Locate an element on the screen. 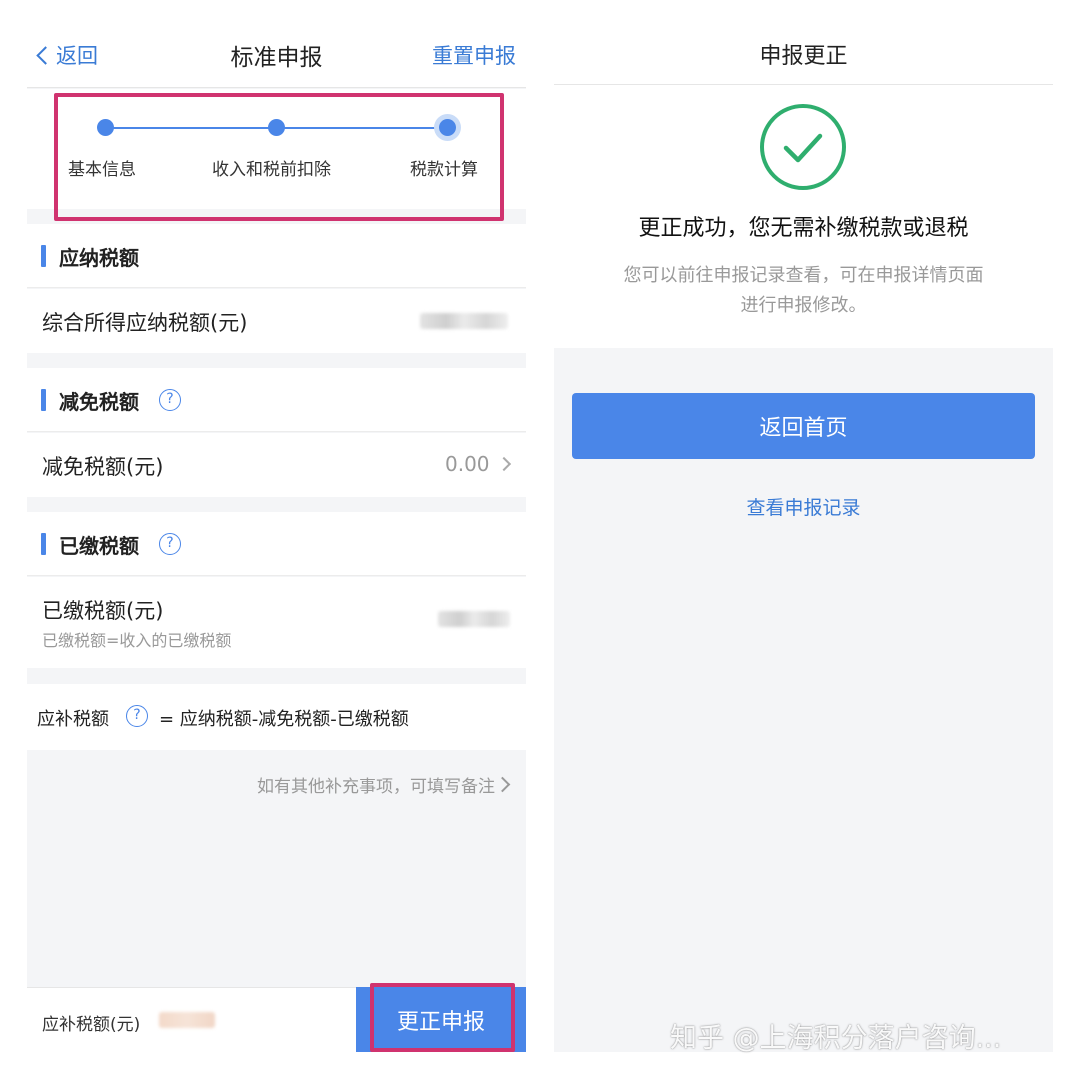 Image resolution: width=1080 pixels, height=1080 pixels. section-title: 减免税额 is located at coordinates (99, 402).